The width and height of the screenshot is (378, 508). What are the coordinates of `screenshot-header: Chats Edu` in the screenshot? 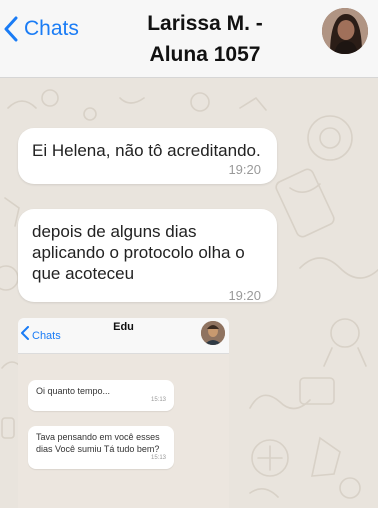 It's located at (123, 336).